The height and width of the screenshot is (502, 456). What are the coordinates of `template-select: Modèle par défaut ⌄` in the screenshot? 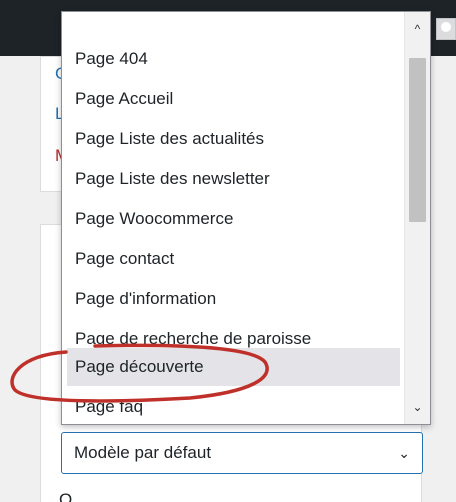 It's located at (242, 453).